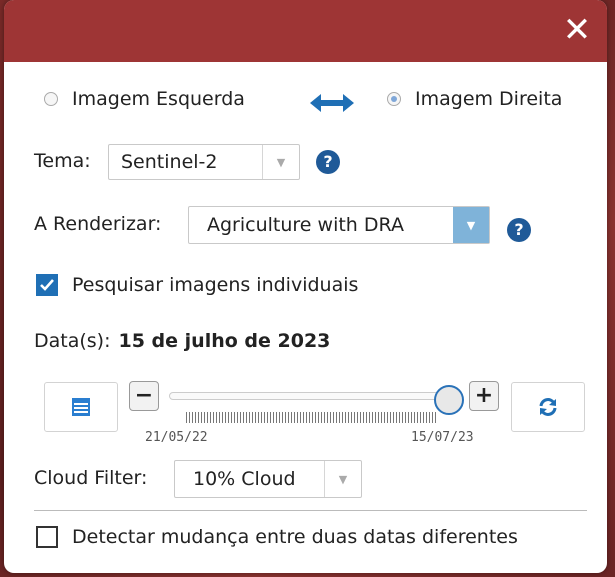 Image resolution: width=615 pixels, height=577 pixels. I want to click on render-select-value: Agriculture with DRA, so click(305, 225).